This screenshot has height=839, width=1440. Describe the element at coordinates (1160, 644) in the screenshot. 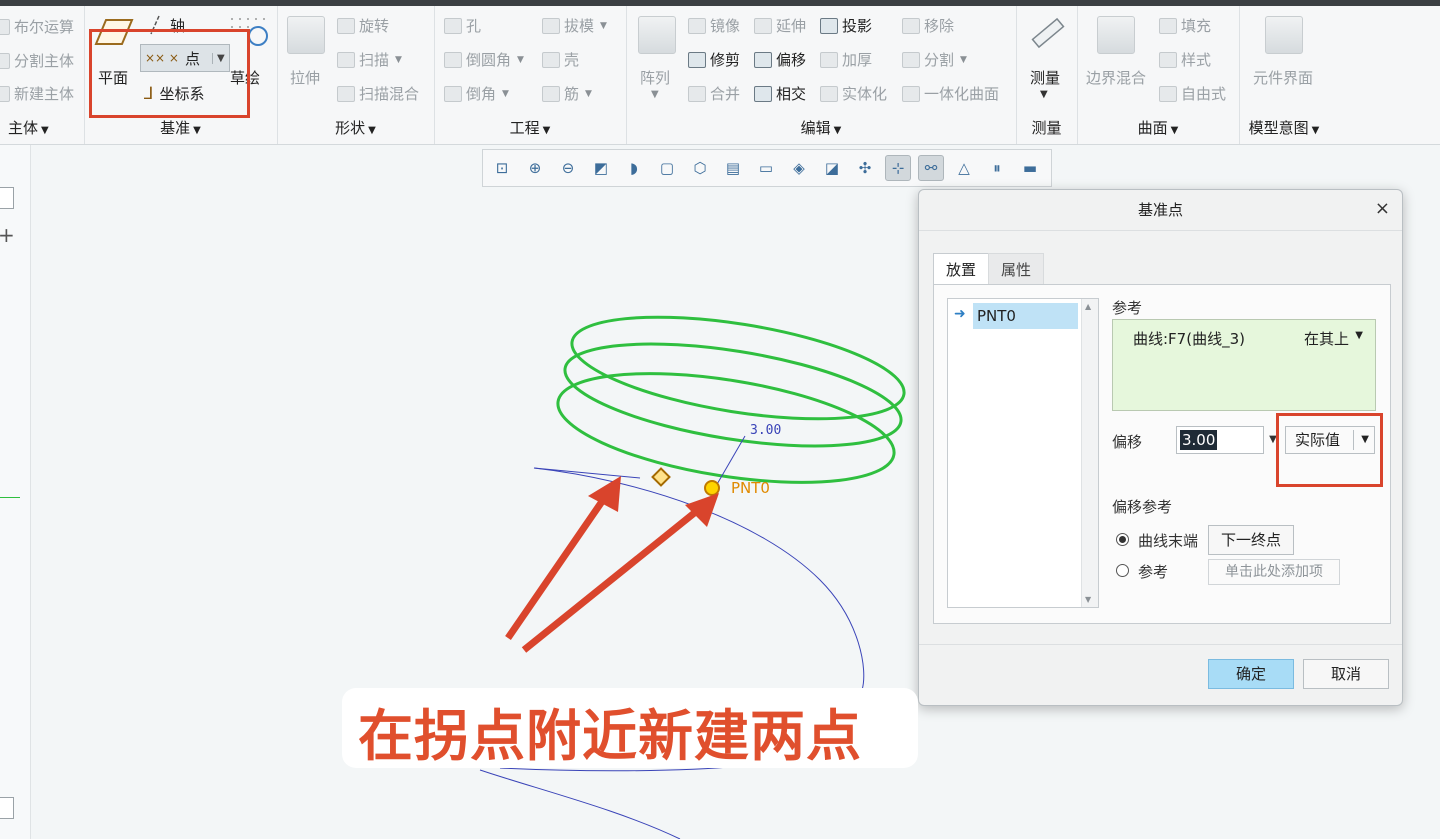

I see `dialog-footer-divider` at that location.